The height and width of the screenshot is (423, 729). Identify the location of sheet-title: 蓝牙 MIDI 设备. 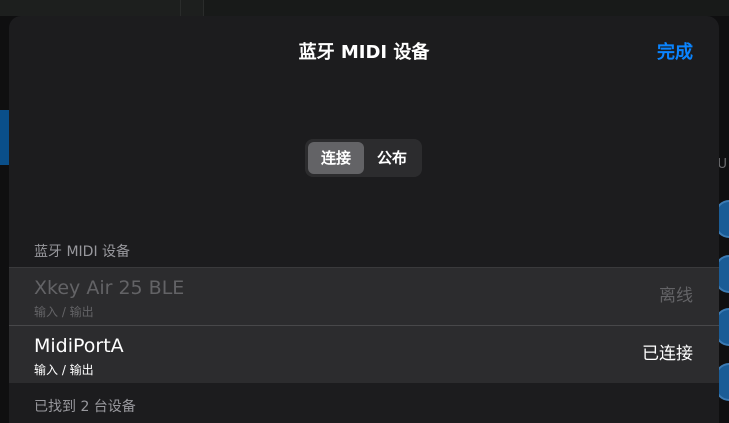
(364, 52).